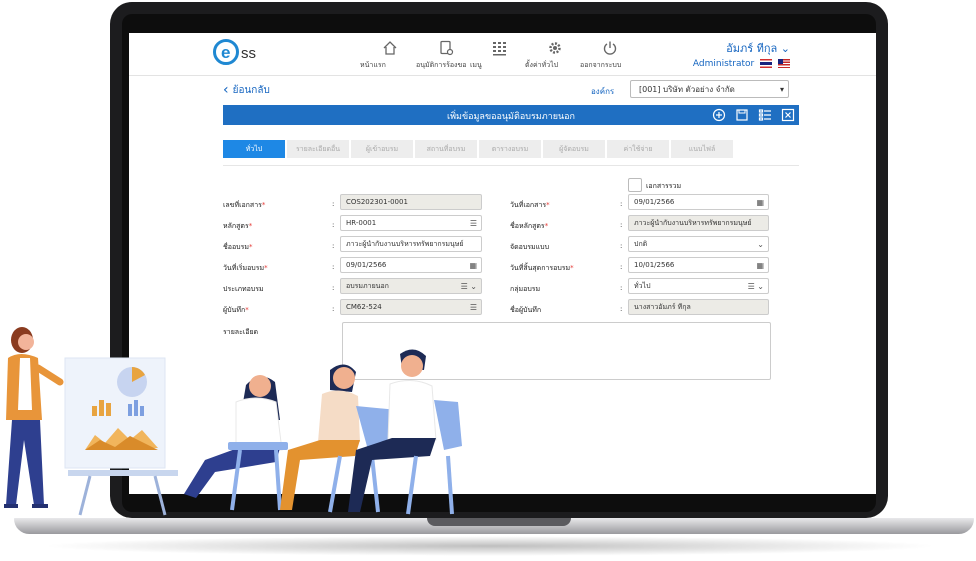 This screenshot has height=561, width=976. Describe the element at coordinates (373, 65) in the screenshot. I see `nav-home-label: หน้าแรก` at that location.